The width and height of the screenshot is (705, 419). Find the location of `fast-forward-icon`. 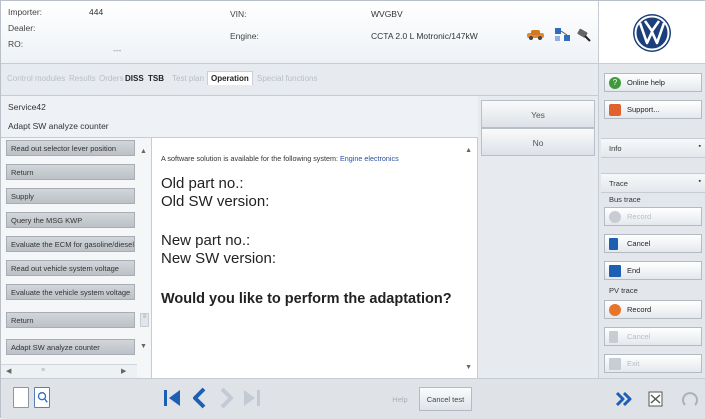

fast-forward-icon is located at coordinates (624, 399).